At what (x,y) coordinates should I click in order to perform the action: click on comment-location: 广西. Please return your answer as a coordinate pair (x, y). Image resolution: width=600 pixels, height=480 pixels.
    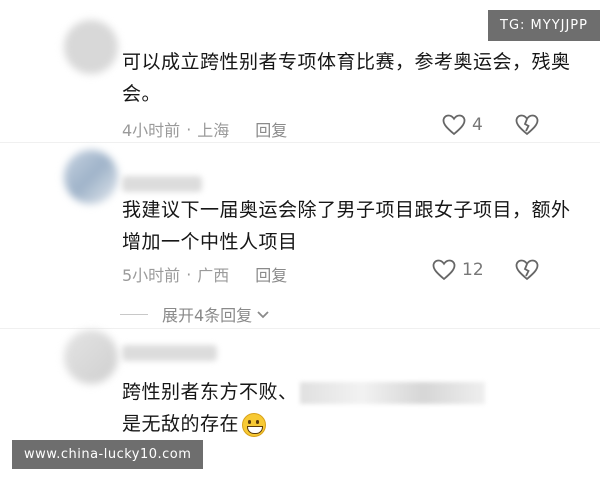
    Looking at the image, I should click on (213, 275).